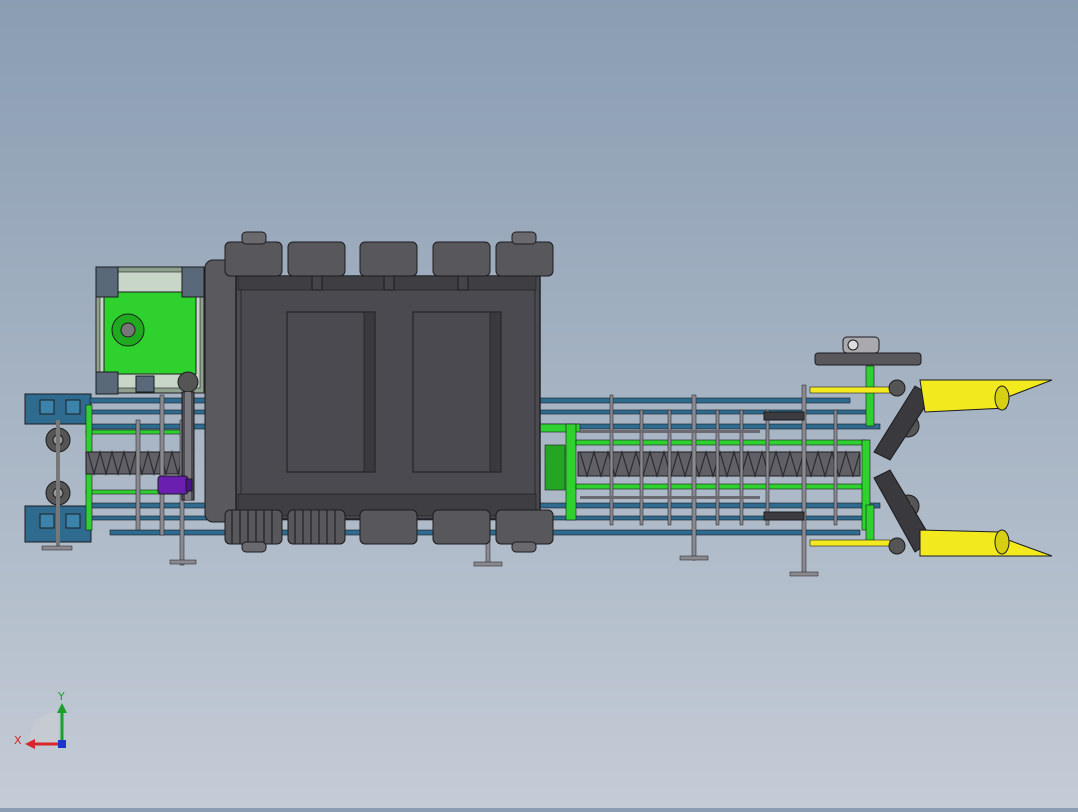  I want to click on triad-x-label: X, so click(18, 740).